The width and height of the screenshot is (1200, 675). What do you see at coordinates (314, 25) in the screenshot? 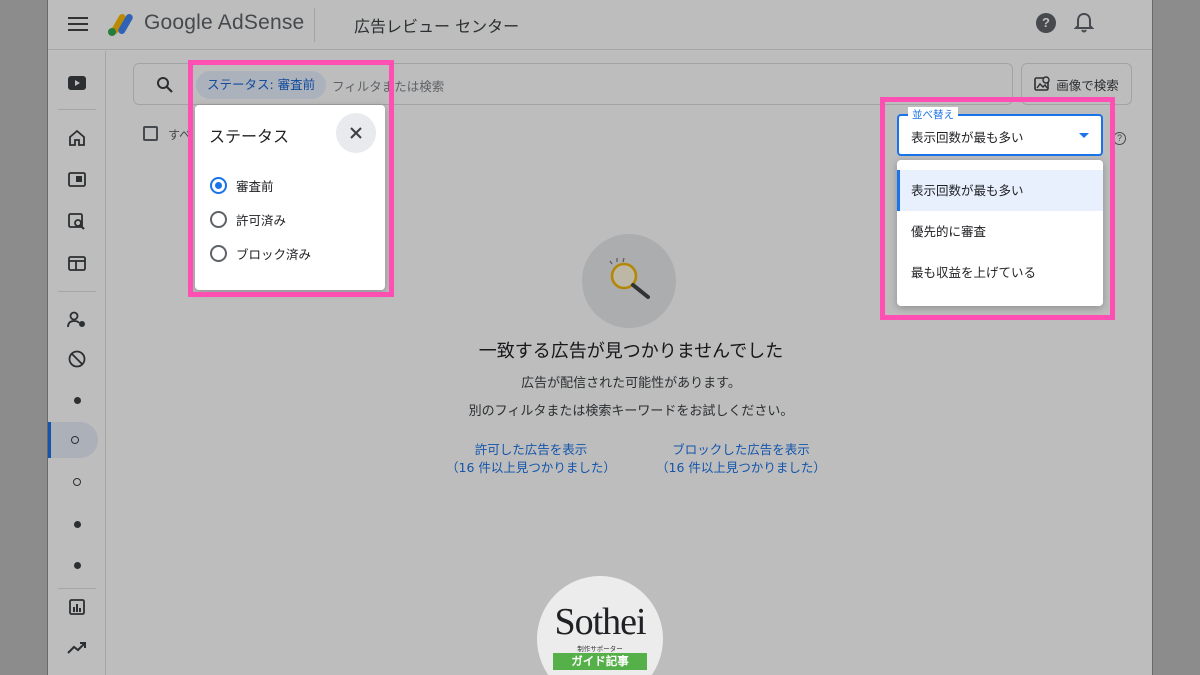
I see `header-divider` at bounding box center [314, 25].